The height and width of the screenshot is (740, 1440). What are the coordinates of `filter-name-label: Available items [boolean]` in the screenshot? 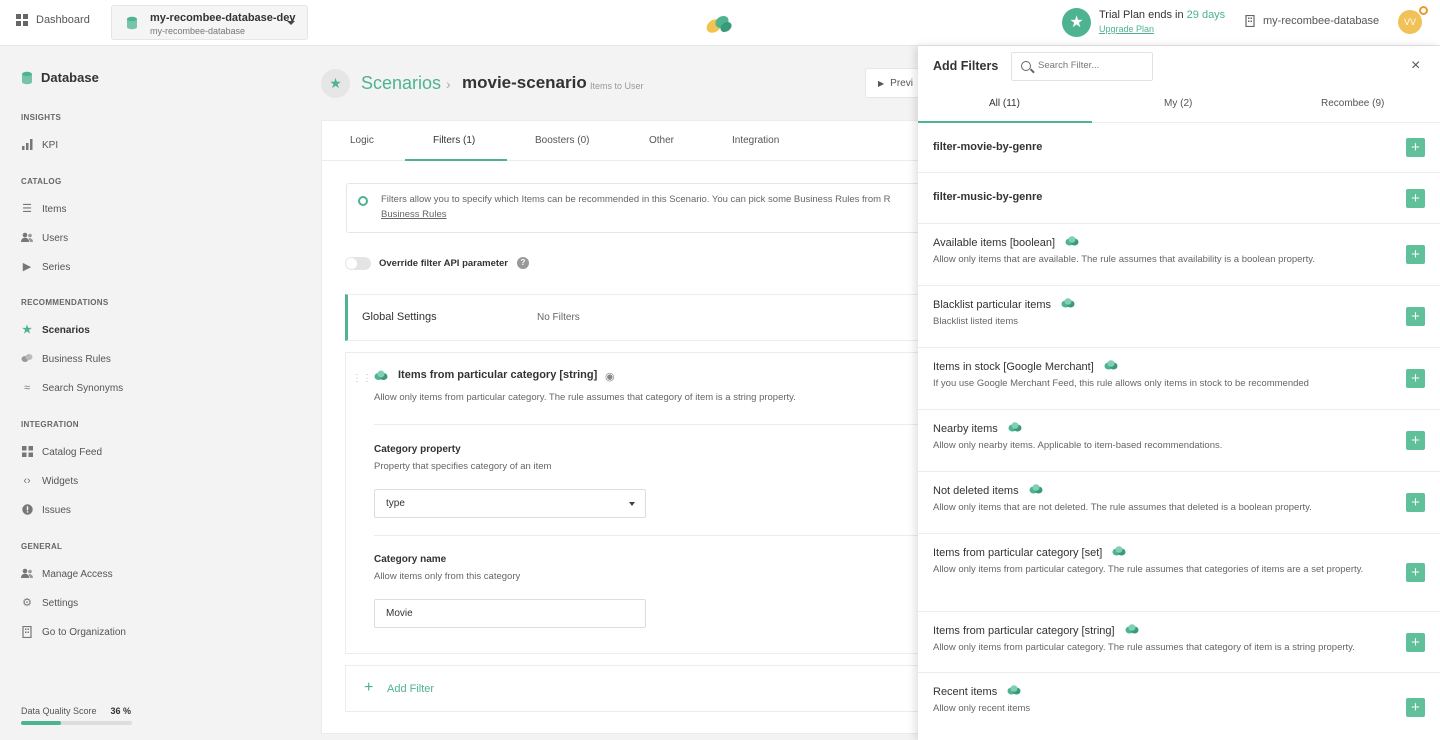 It's located at (994, 242).